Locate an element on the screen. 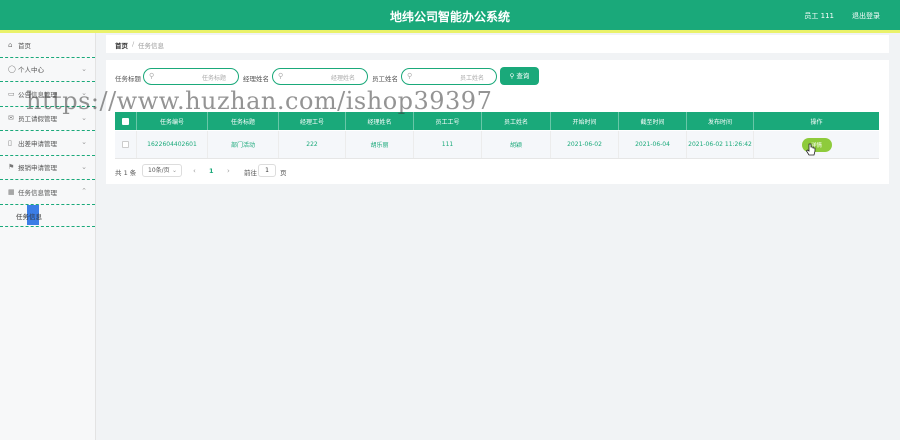 This screenshot has height=440, width=900. app-title: 地纬公司智能办公系统 is located at coordinates (449, 17).